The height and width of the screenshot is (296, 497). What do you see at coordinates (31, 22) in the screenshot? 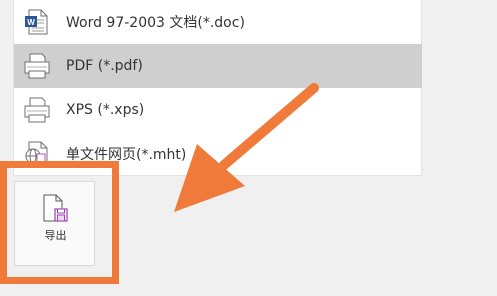
I see `svg-text: W` at bounding box center [31, 22].